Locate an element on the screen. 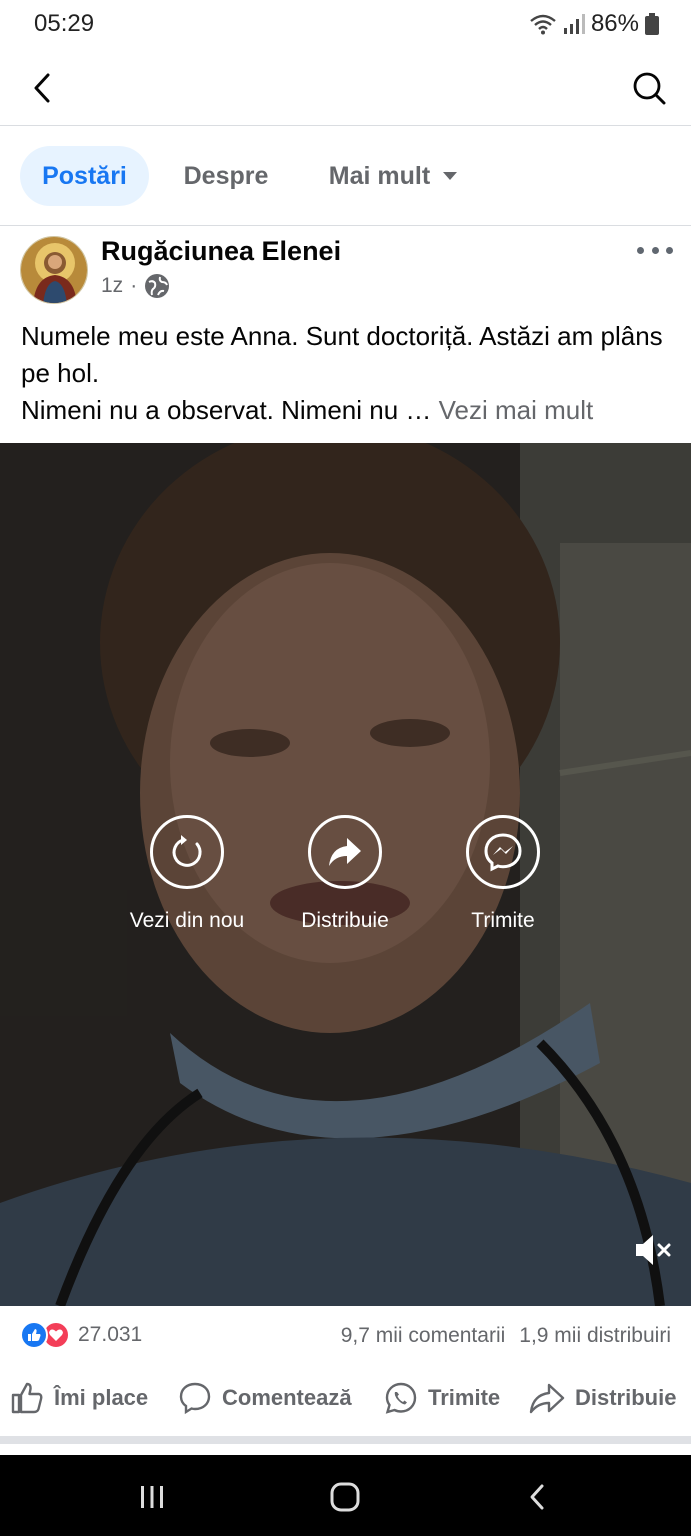 This screenshot has height=1536, width=691. replay-button: Vezi din nou is located at coordinates (187, 874).